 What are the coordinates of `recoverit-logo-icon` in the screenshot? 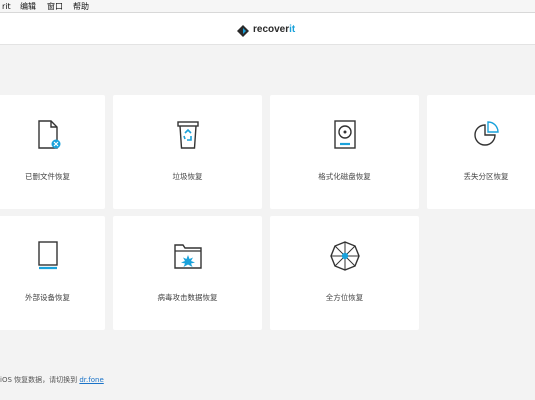 It's located at (243, 31).